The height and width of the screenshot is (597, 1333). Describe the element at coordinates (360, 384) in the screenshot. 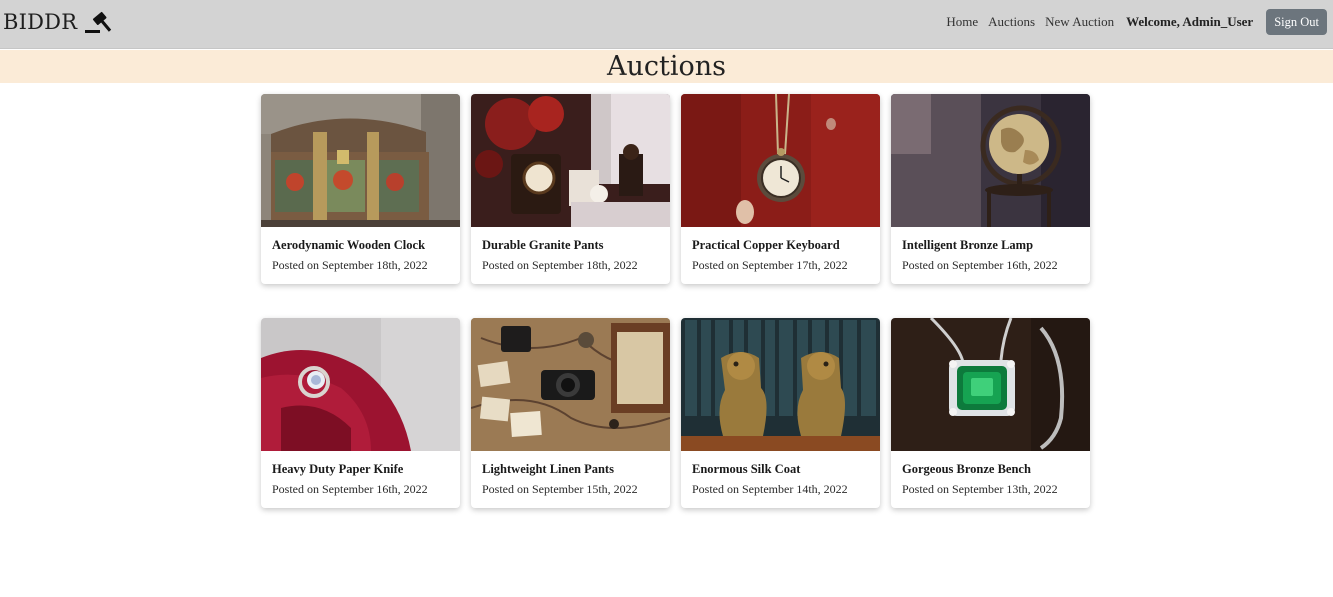

I see `auction-image-diamond-ring` at that location.